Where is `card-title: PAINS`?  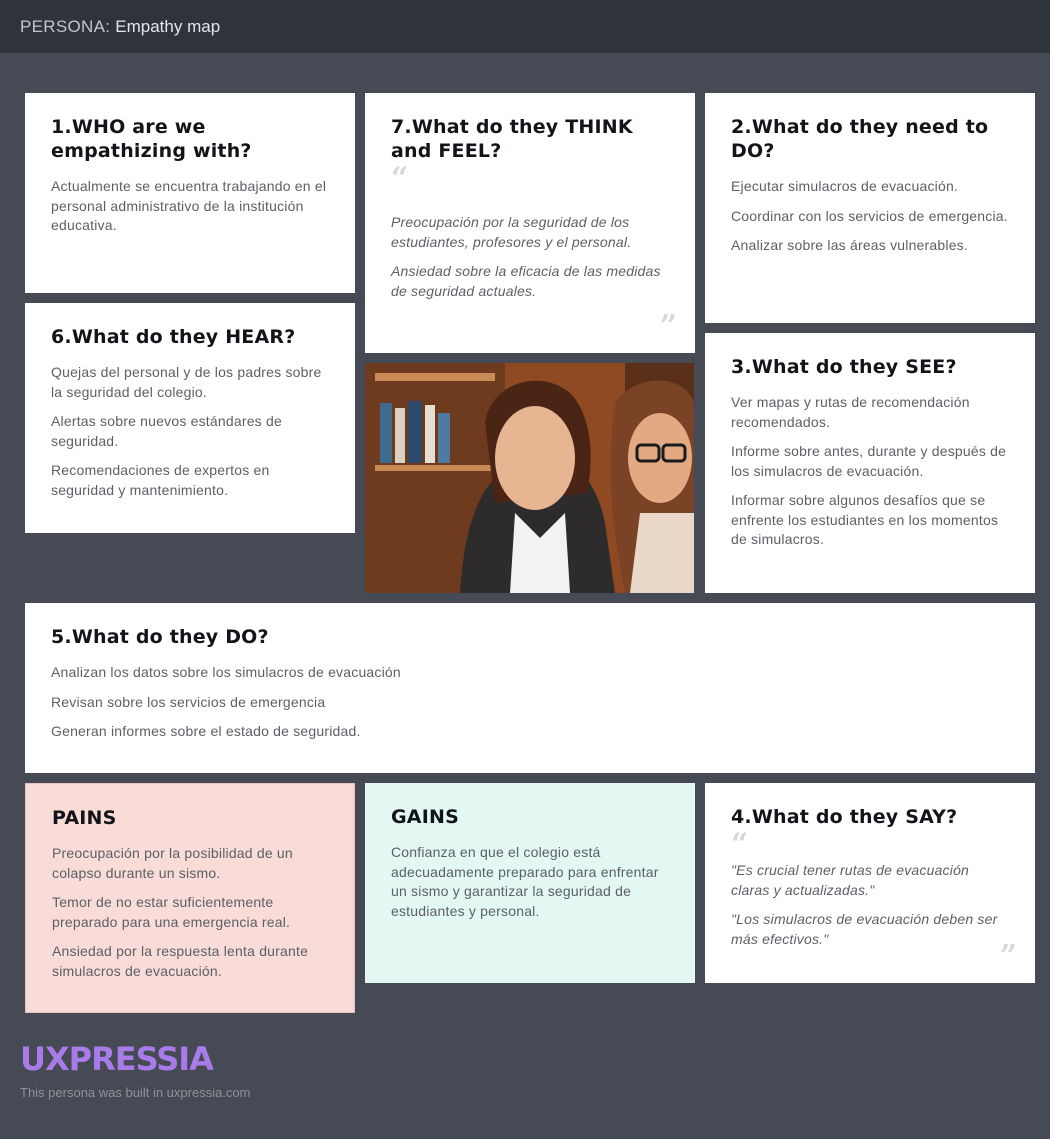 card-title: PAINS is located at coordinates (84, 818).